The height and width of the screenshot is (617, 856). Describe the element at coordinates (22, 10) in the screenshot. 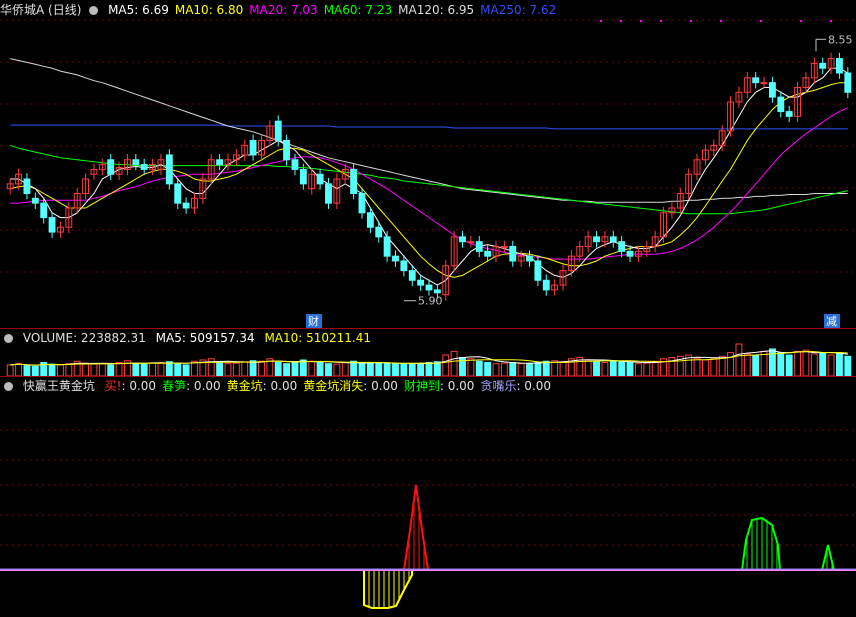

I see `stock-name: 华侨城A` at that location.